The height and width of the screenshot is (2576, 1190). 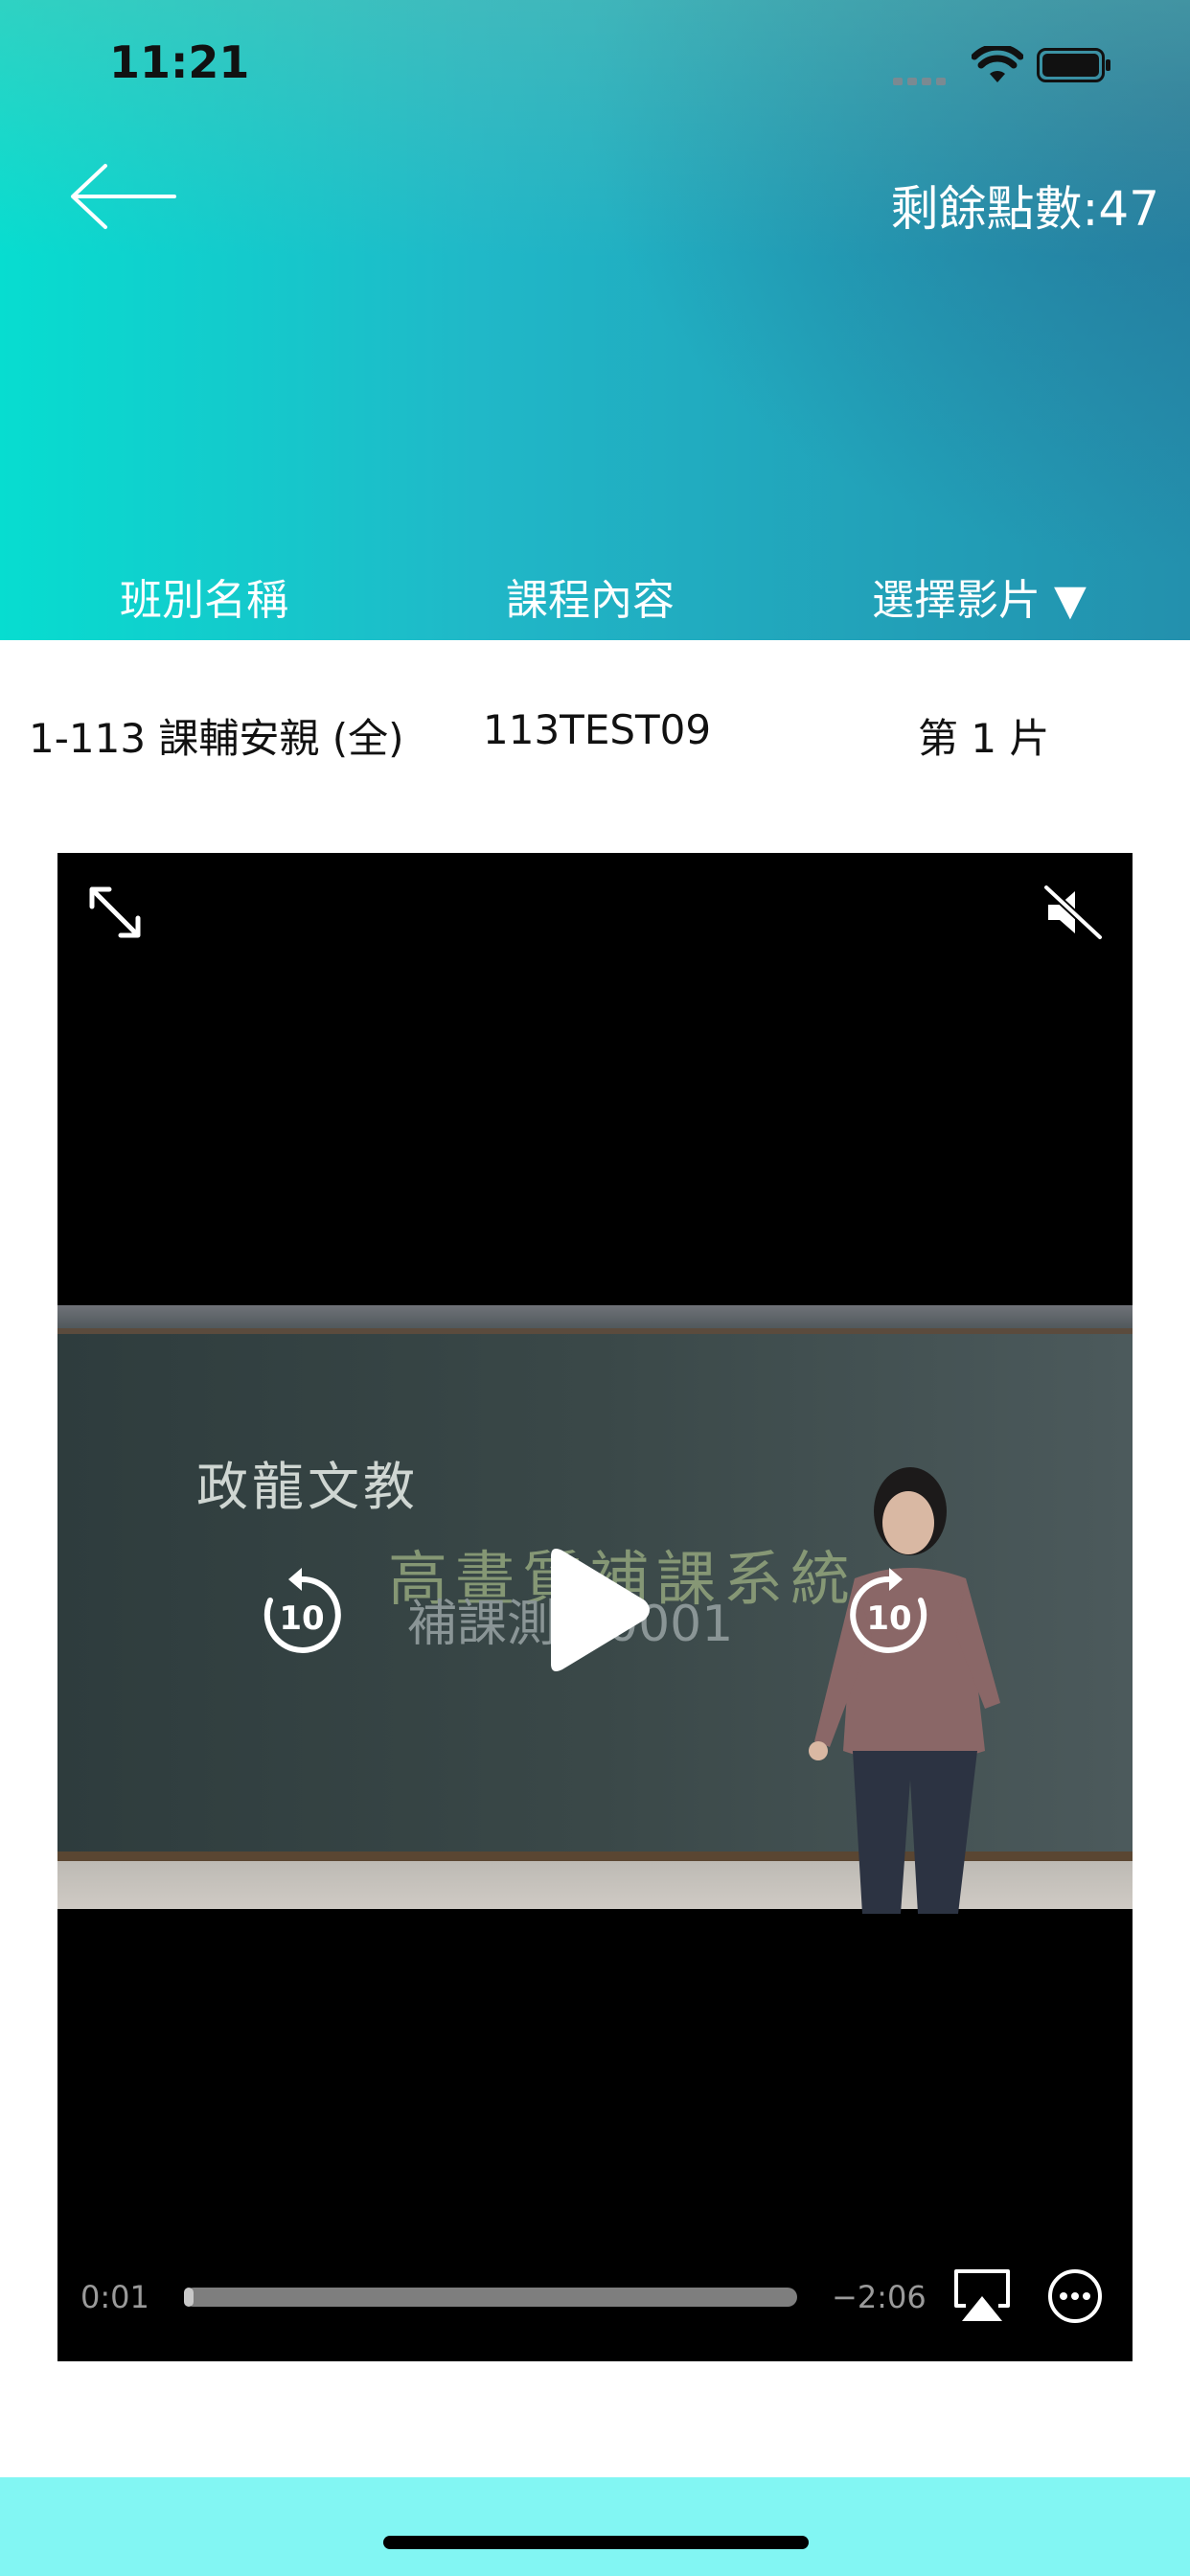 What do you see at coordinates (998, 64) in the screenshot?
I see `wifi-icon` at bounding box center [998, 64].